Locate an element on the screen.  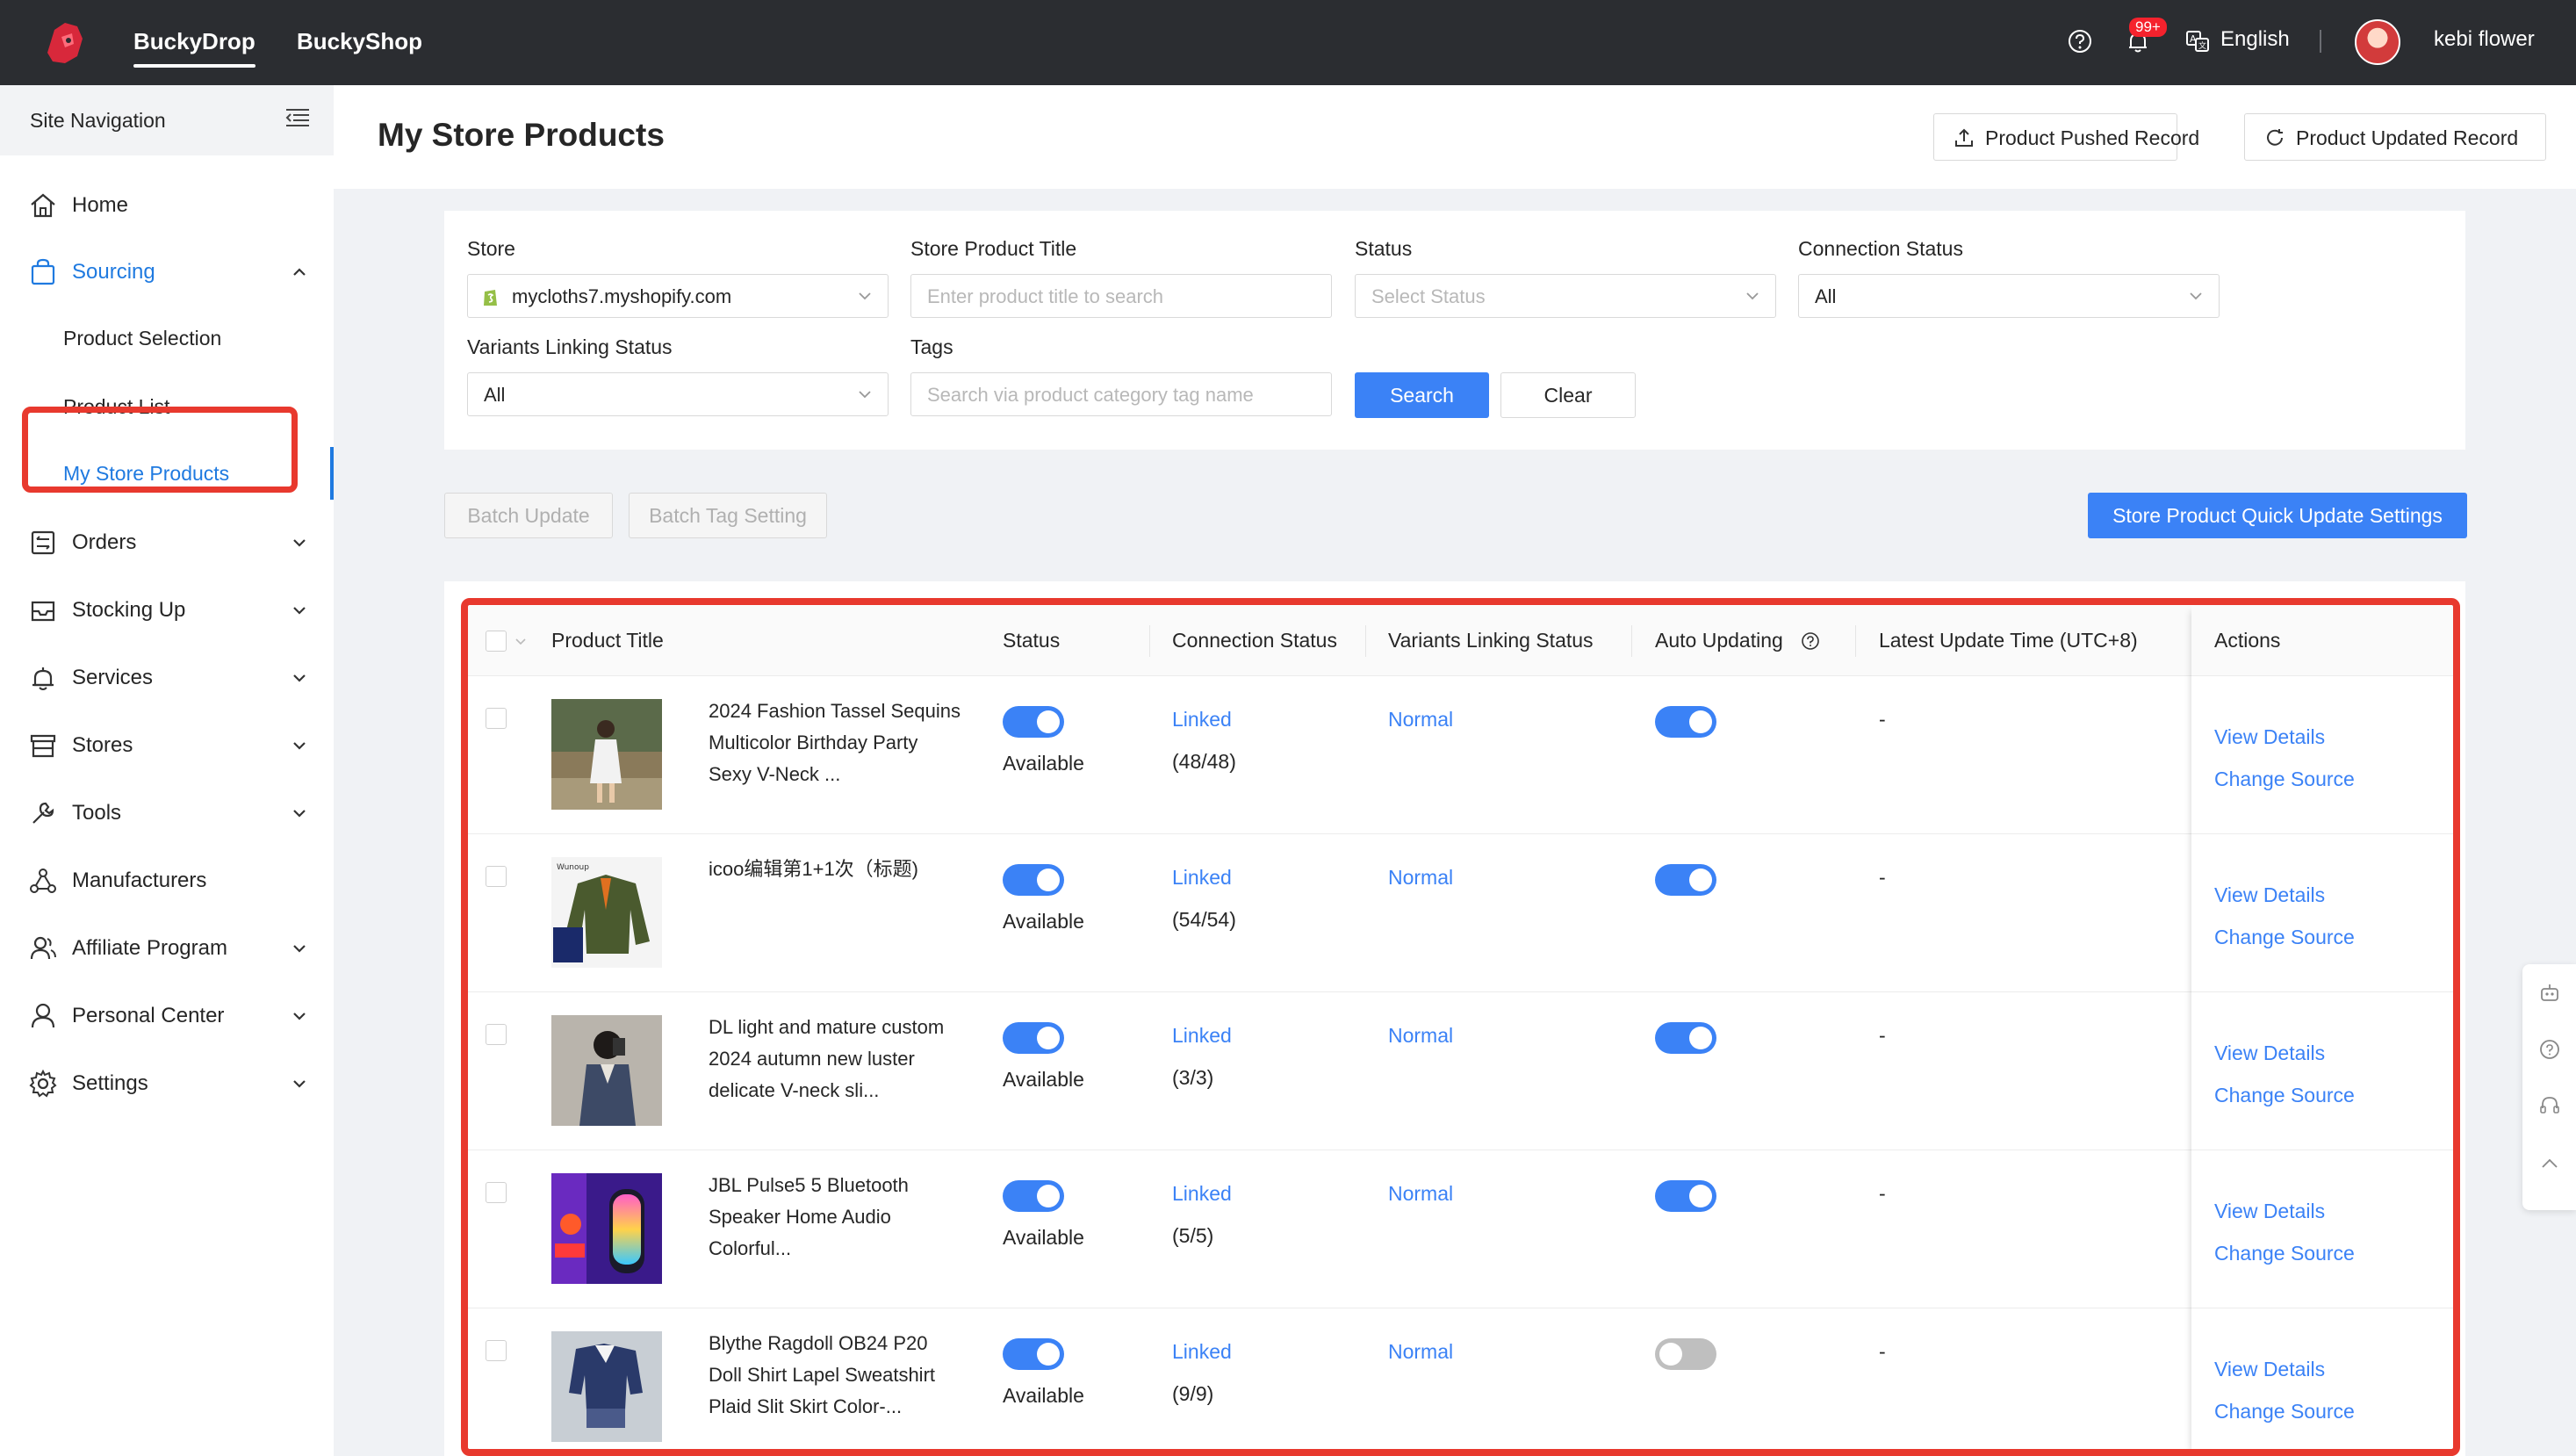
connection-status-value: All is located at coordinates (1826, 296).